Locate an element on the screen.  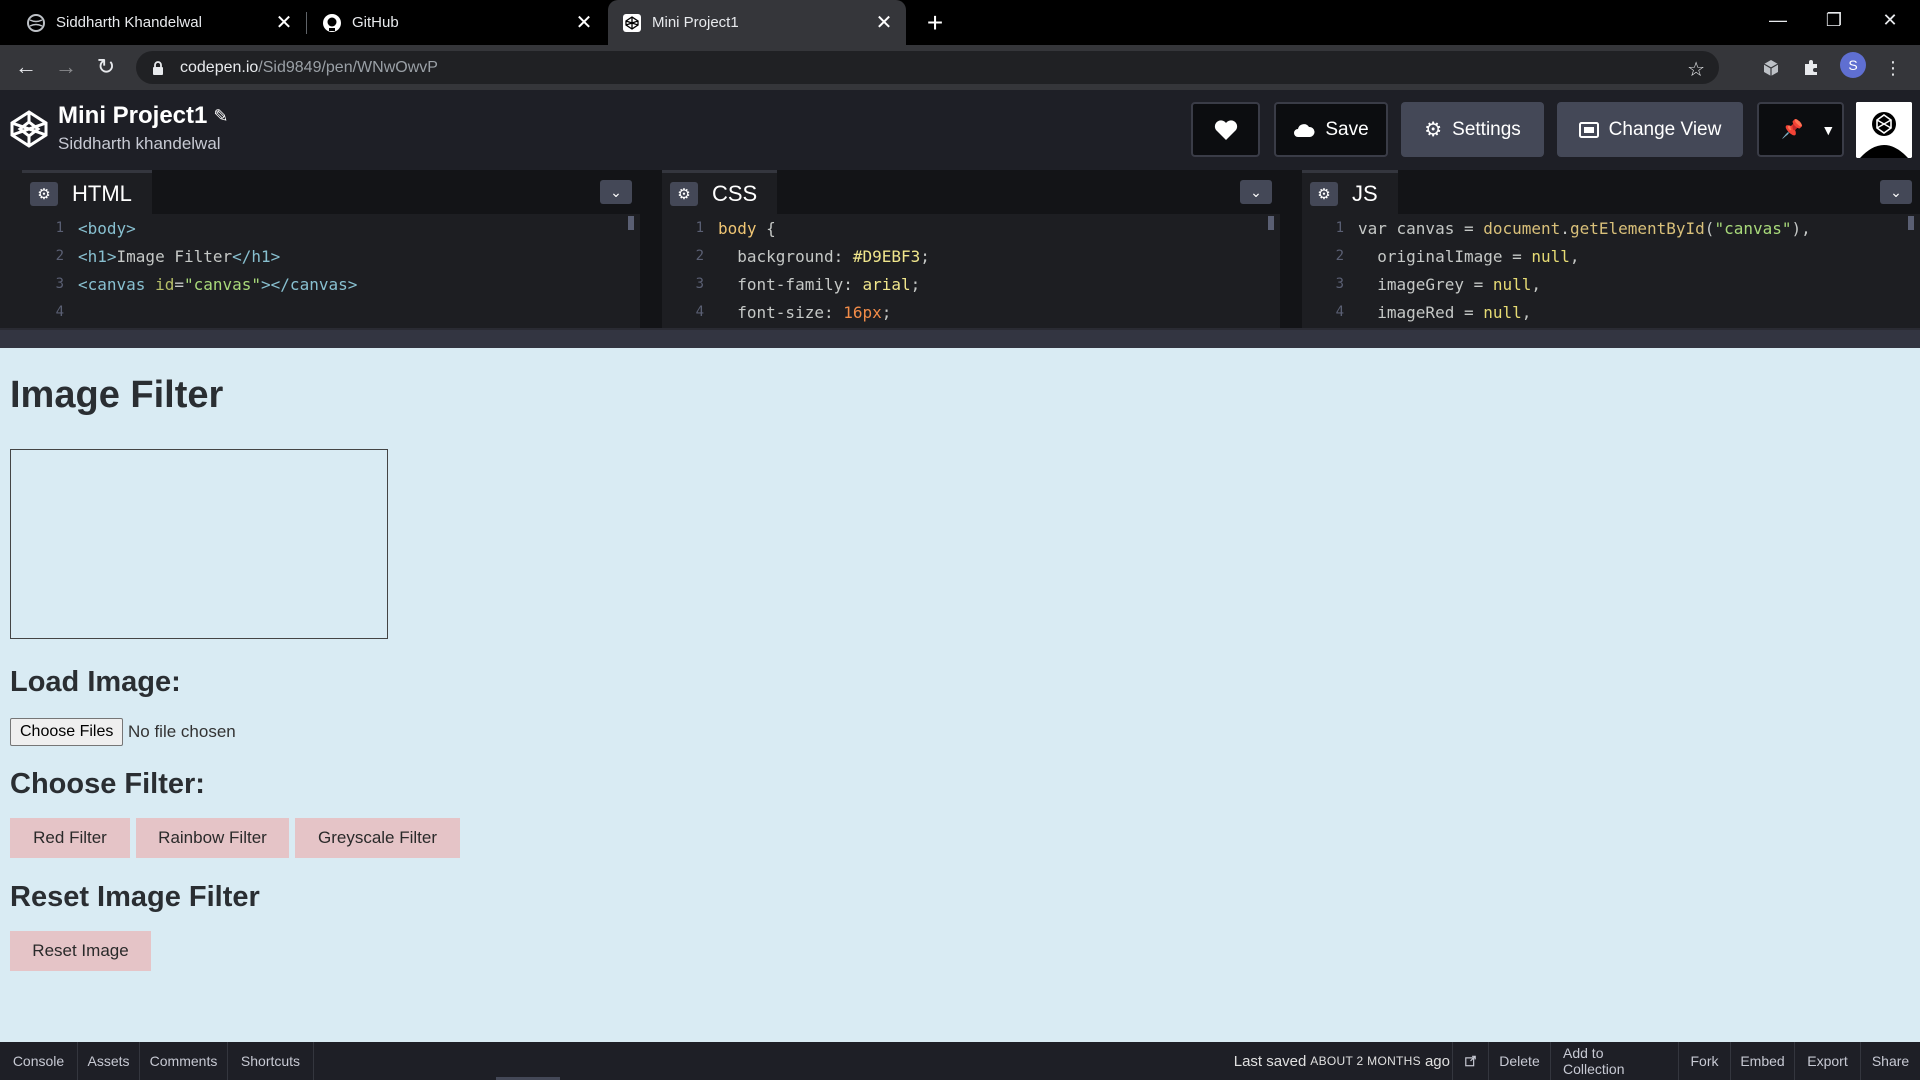
extensions-puzzle-icon is located at coordinates (1811, 68).